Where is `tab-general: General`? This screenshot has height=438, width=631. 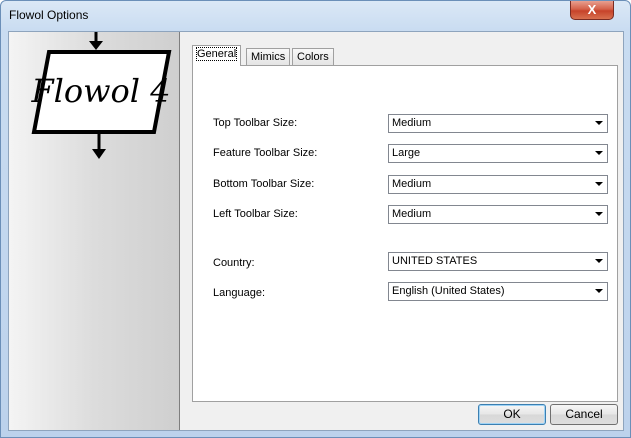 tab-general: General is located at coordinates (217, 55).